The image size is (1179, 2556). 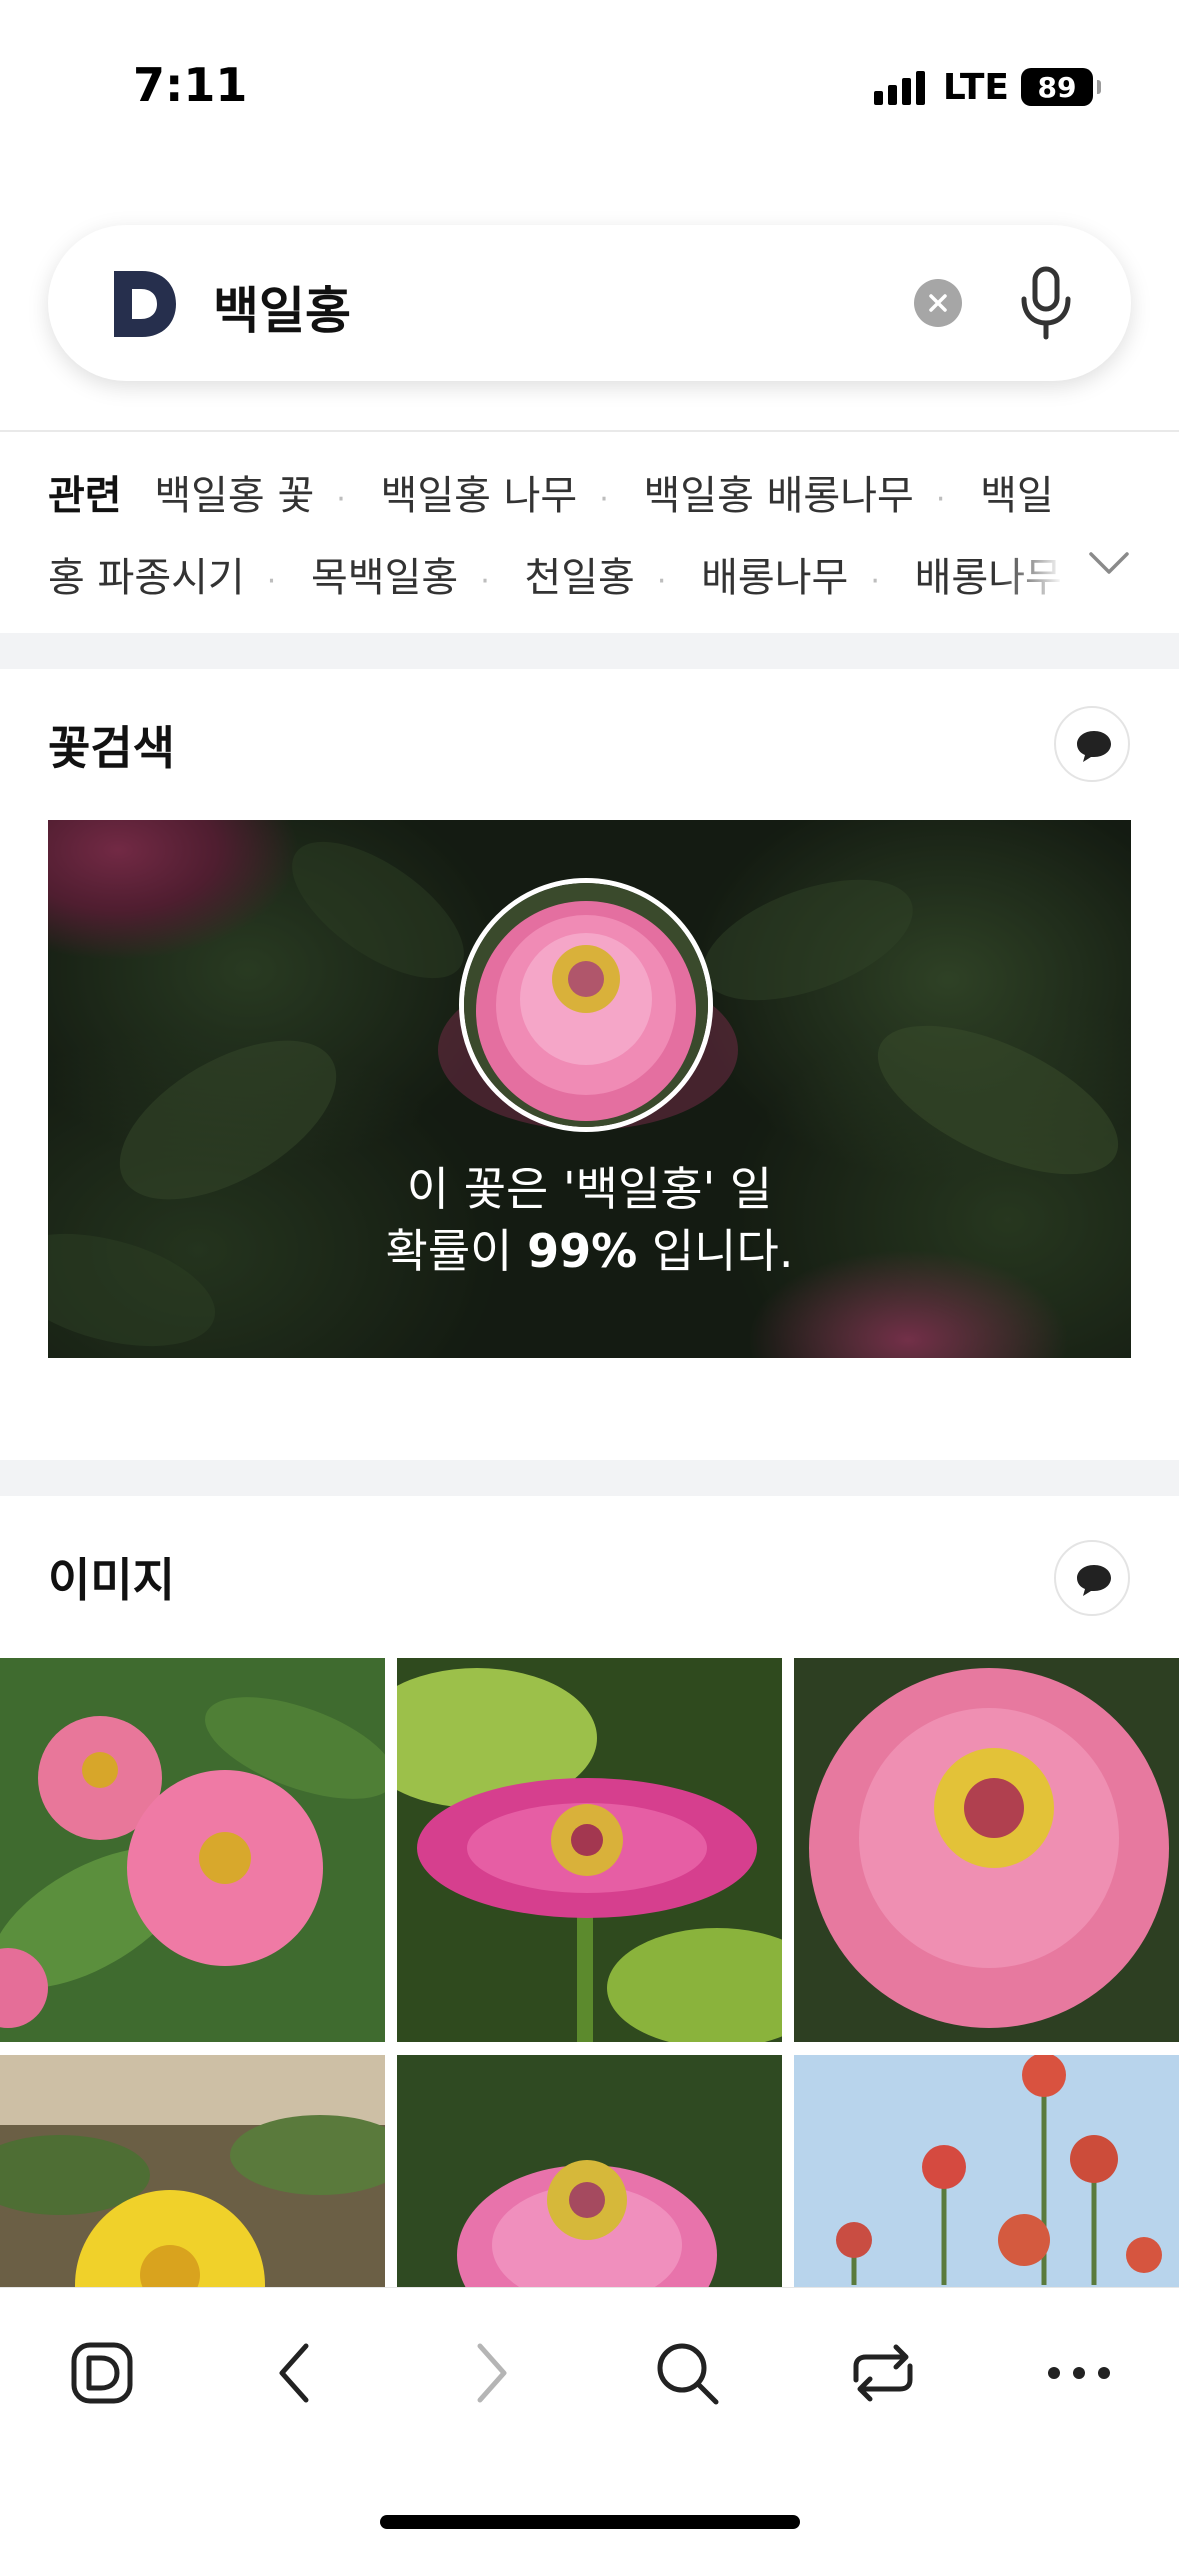 What do you see at coordinates (715, 1251) in the screenshot?
I see `result-suffix: 입니다.` at bounding box center [715, 1251].